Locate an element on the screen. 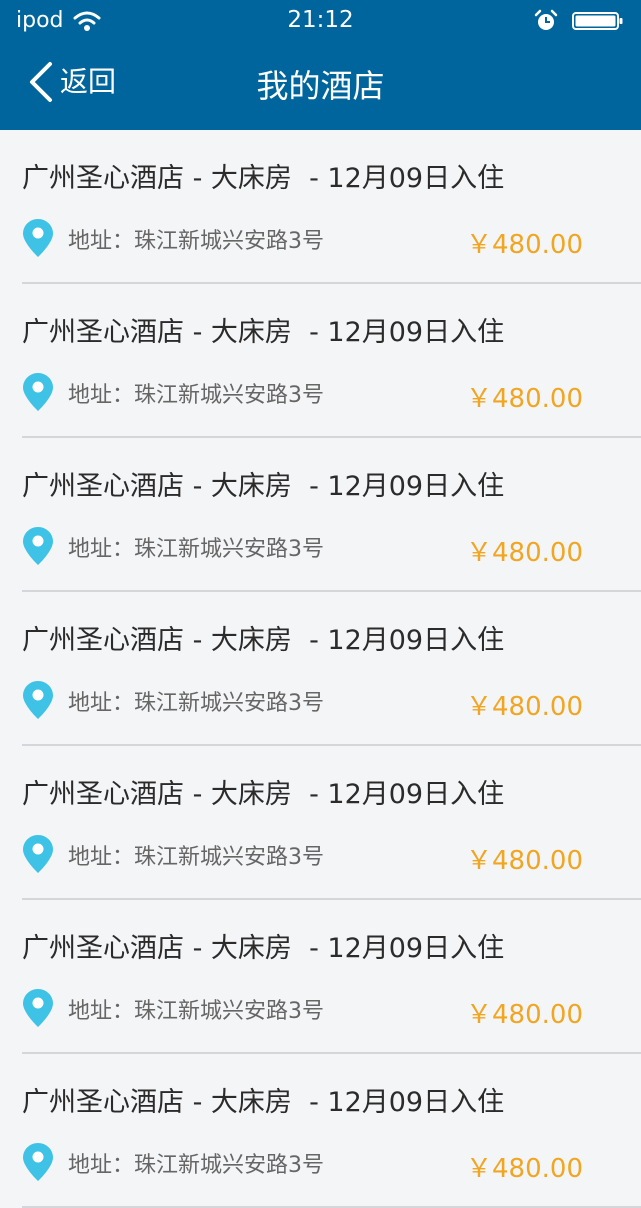 The image size is (641, 1208). status-bar: ipod 21:12 is located at coordinates (320, 21).